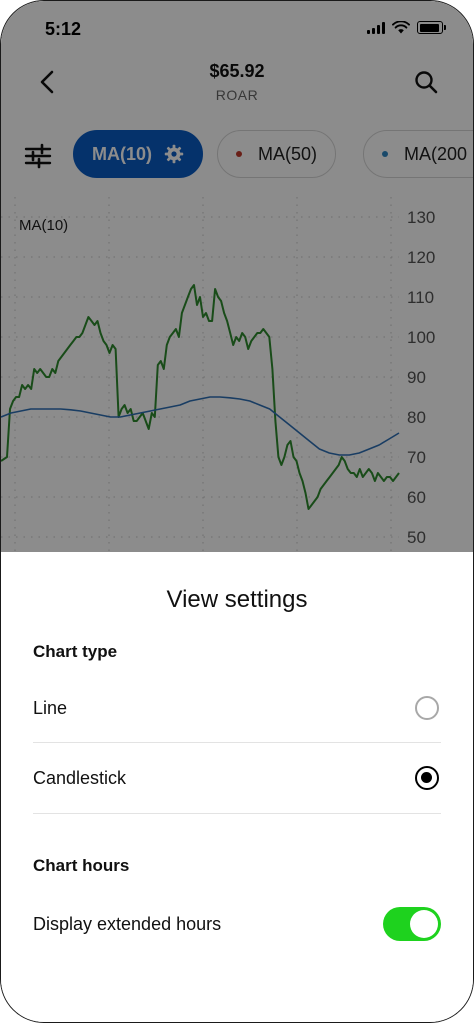 This screenshot has width=474, height=1023. Describe the element at coordinates (237, 778) in the screenshot. I see `option-candlestick: Candlestick` at that location.